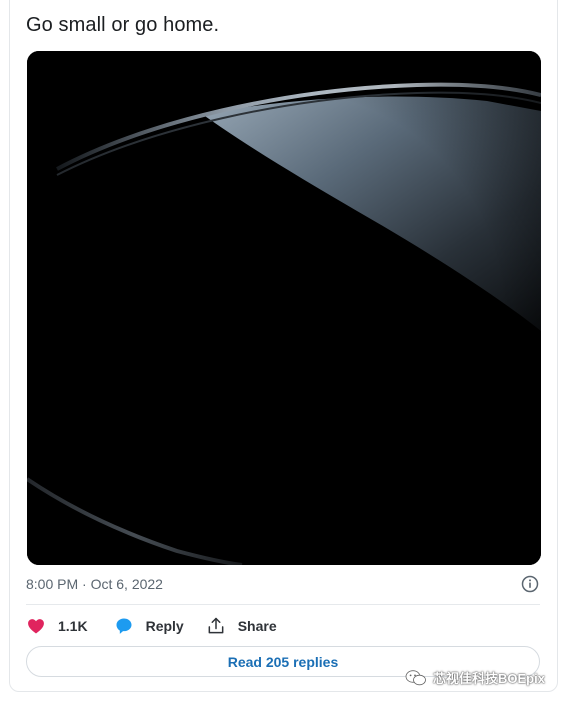 The width and height of the screenshot is (566, 704). Describe the element at coordinates (489, 678) in the screenshot. I see `watermark-text: 芯视佳科技BOEpix` at that location.